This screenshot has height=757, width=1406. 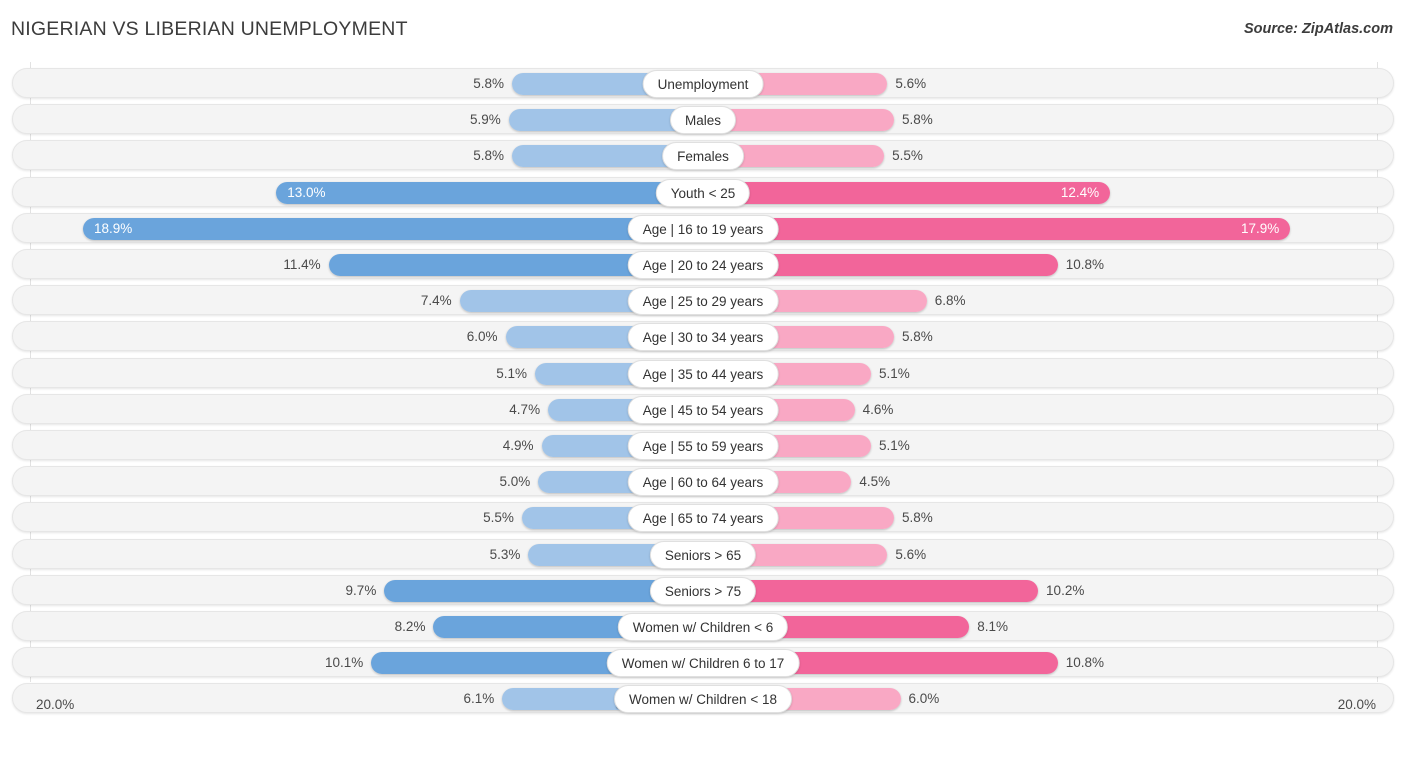 I want to click on category-label: Males, so click(x=703, y=120).